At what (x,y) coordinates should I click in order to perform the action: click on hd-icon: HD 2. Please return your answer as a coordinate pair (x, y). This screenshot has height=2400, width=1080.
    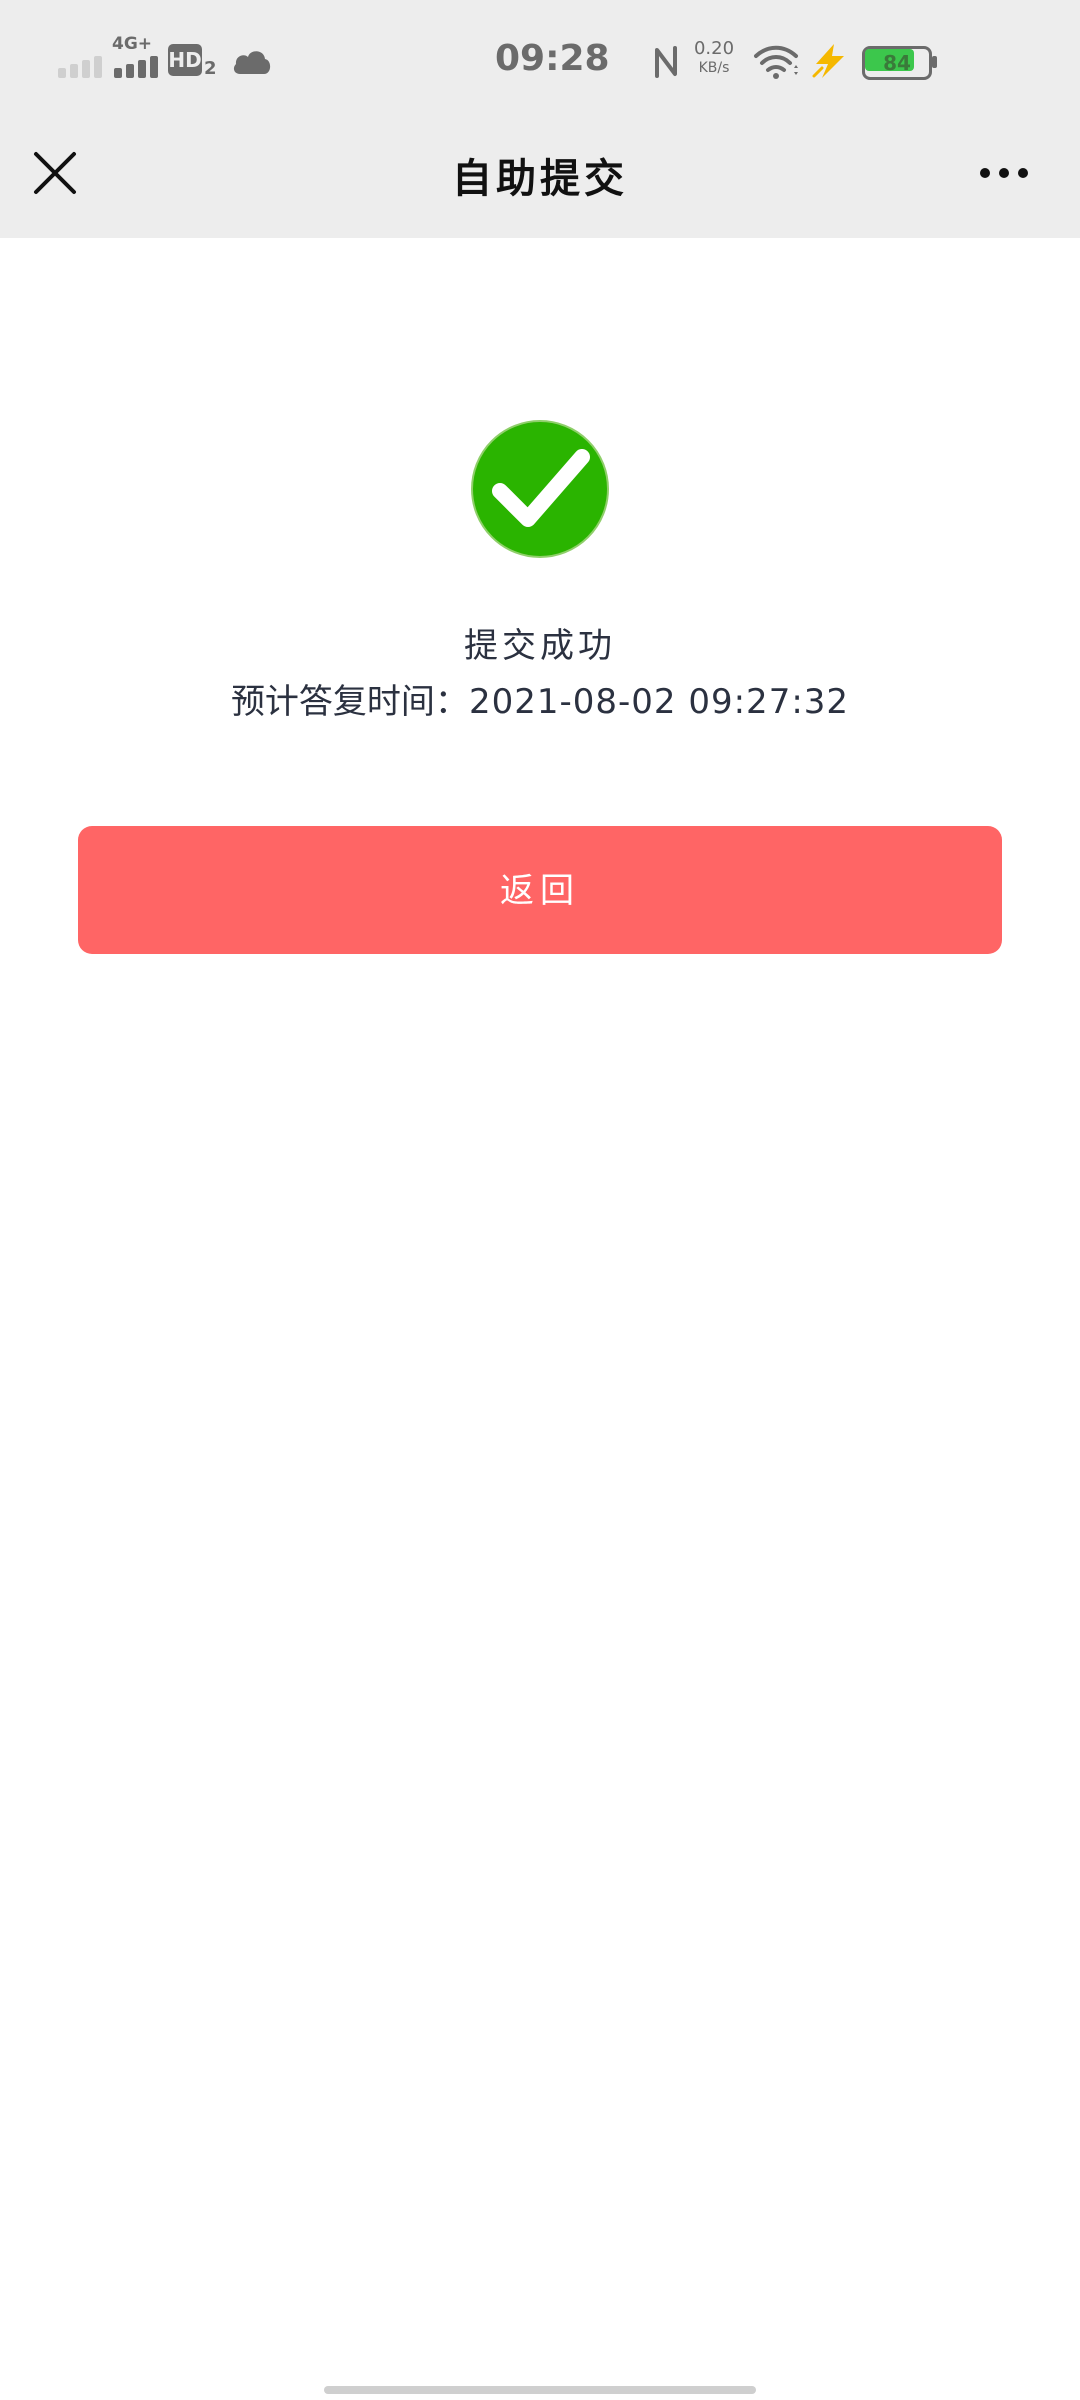
    Looking at the image, I should click on (192, 61).